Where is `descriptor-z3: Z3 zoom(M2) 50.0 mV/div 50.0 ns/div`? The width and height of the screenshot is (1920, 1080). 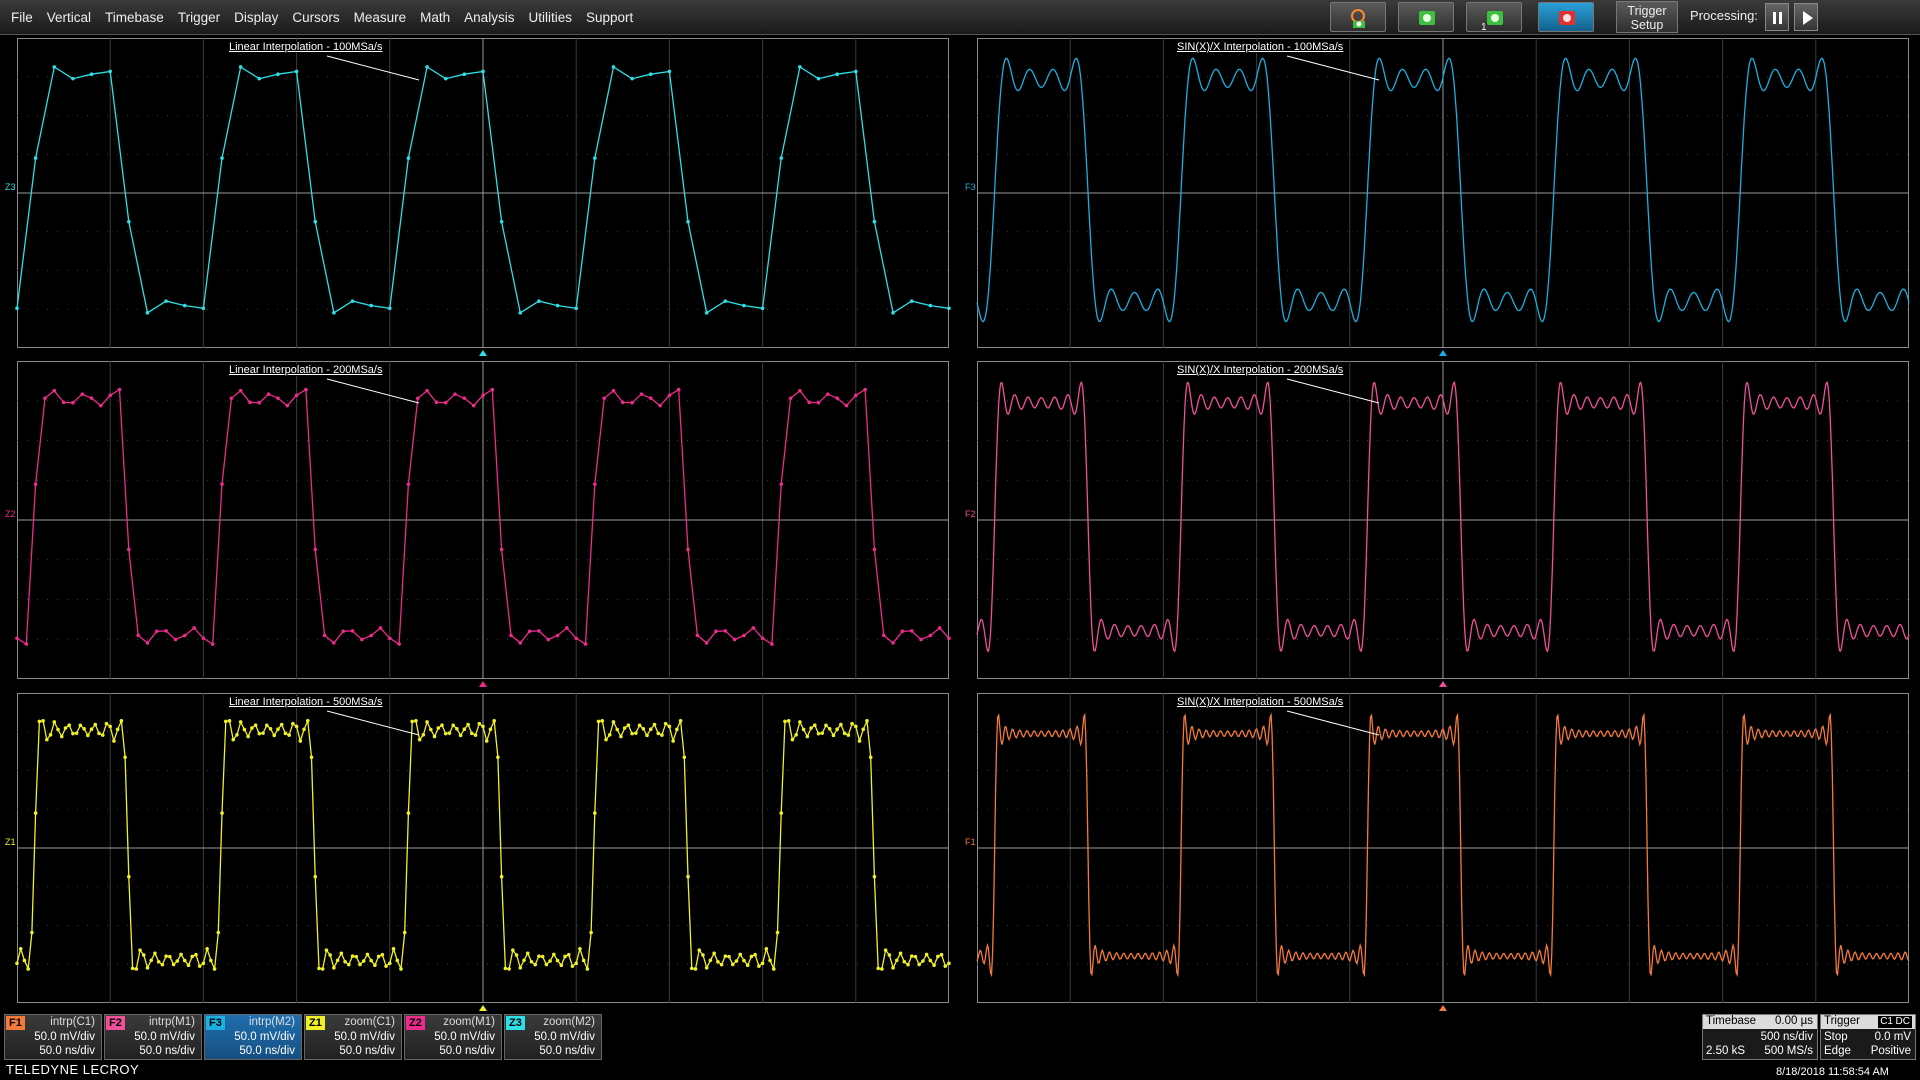
descriptor-z3: Z3 zoom(M2) 50.0 mV/div 50.0 ns/div is located at coordinates (553, 1037).